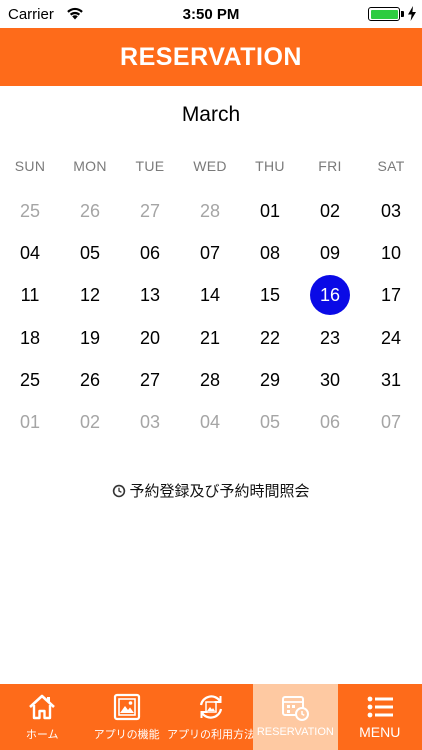 The image size is (422, 750). I want to click on weekday-label: SUN, so click(30, 166).